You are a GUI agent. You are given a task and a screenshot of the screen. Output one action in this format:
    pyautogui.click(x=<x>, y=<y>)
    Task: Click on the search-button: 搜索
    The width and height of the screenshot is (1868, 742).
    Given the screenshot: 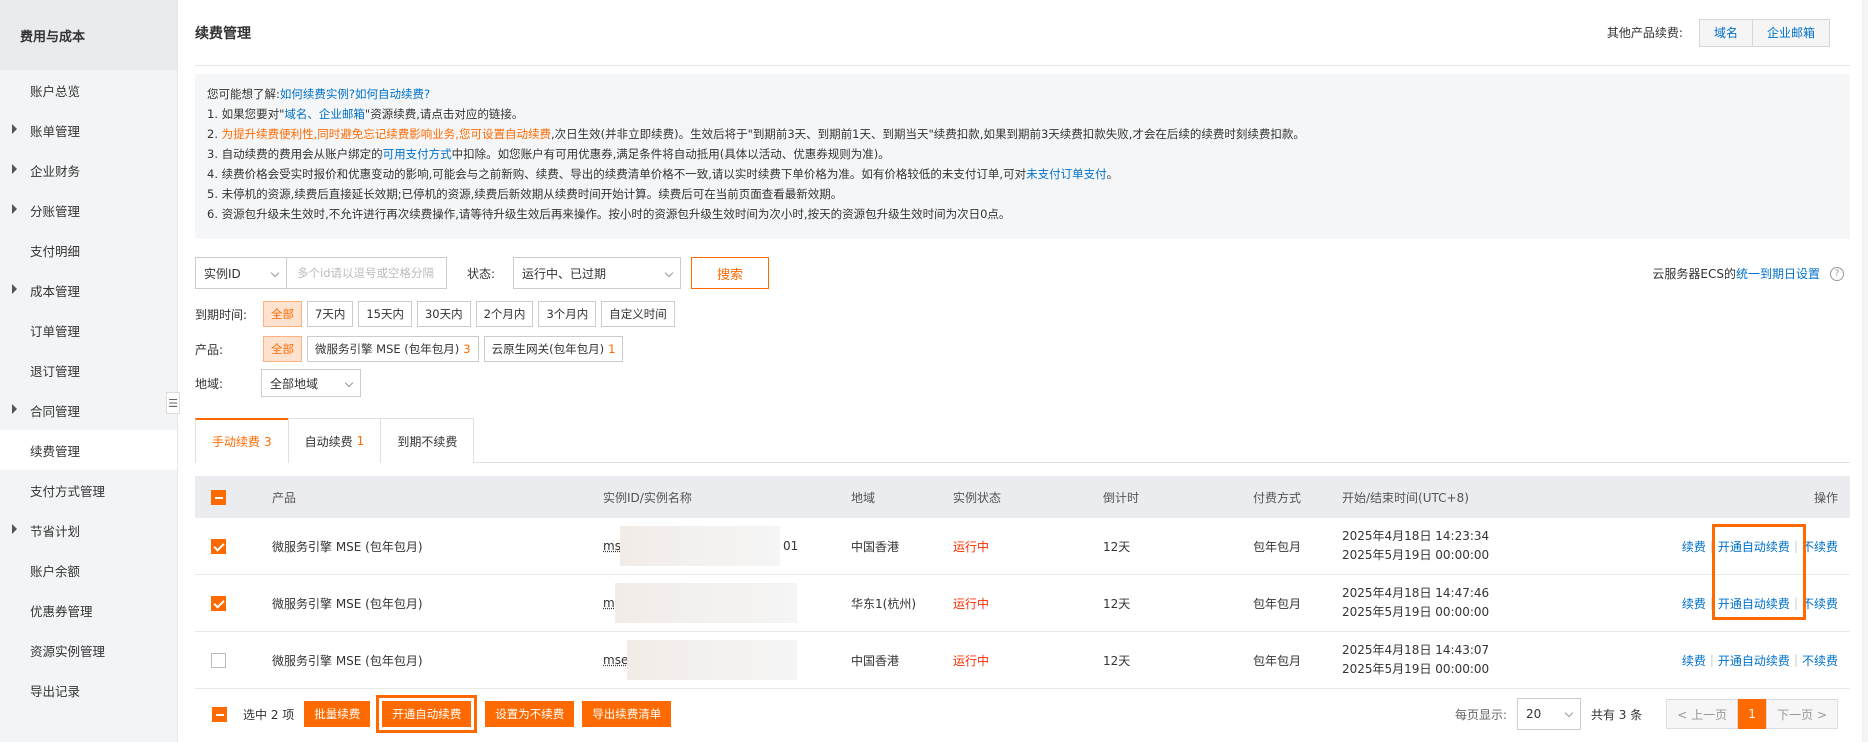 What is the action you would take?
    pyautogui.click(x=730, y=273)
    